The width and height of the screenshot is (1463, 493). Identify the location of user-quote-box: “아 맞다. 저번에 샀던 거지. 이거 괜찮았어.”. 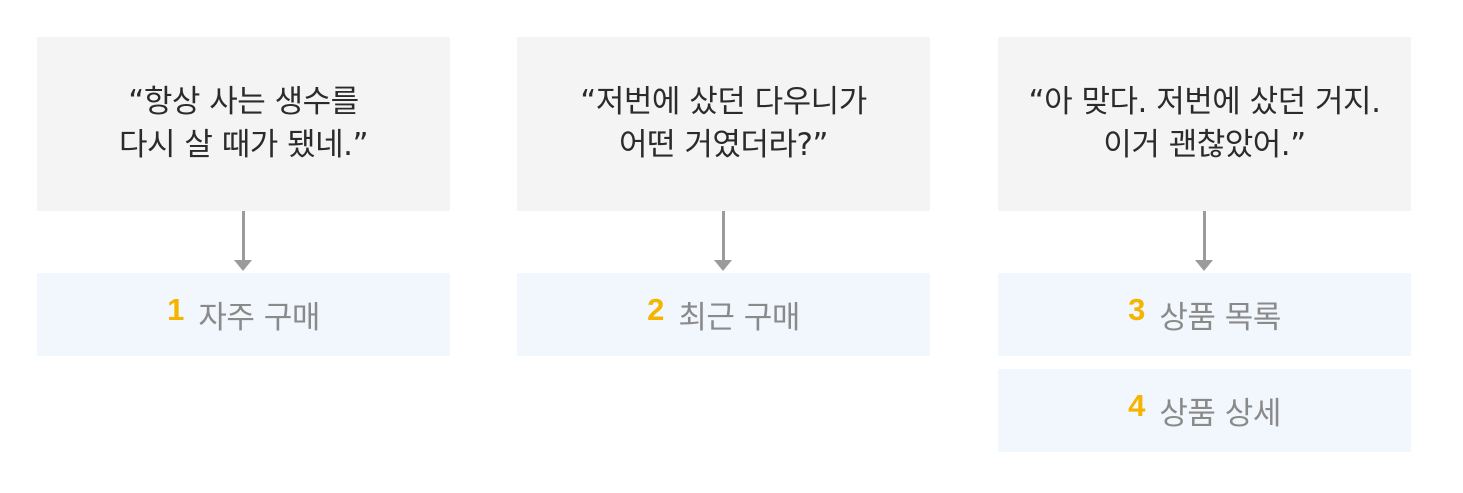
(1204, 124).